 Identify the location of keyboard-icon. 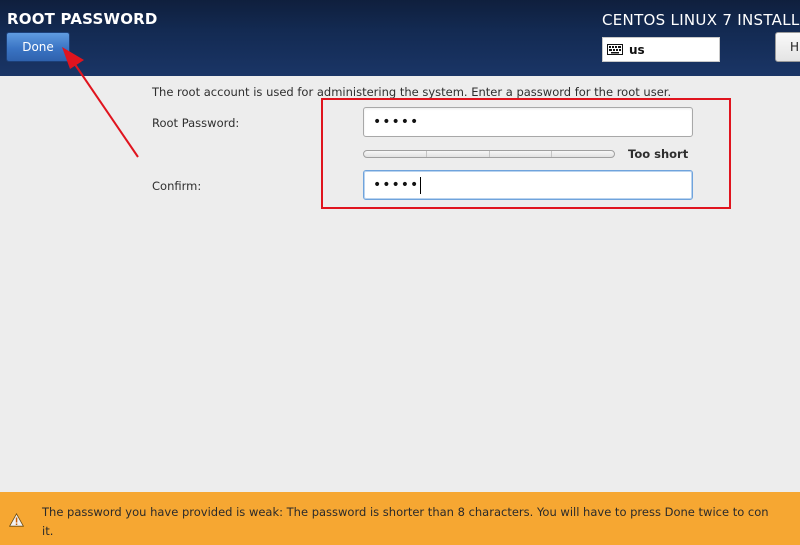
(615, 49).